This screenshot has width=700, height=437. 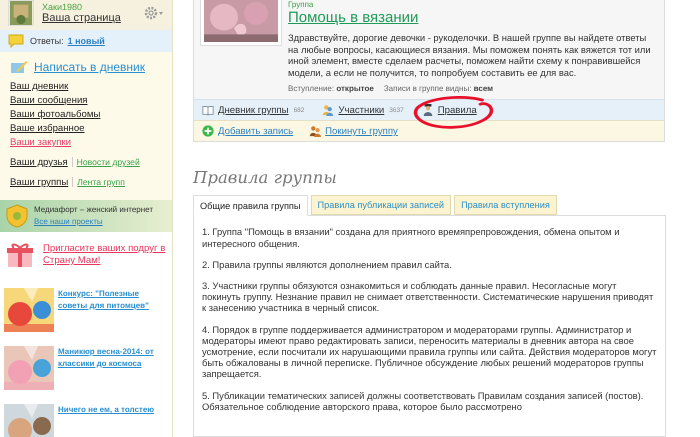 What do you see at coordinates (439, 89) in the screenshot?
I see `group-setting: Записи в группе видны: всем` at bounding box center [439, 89].